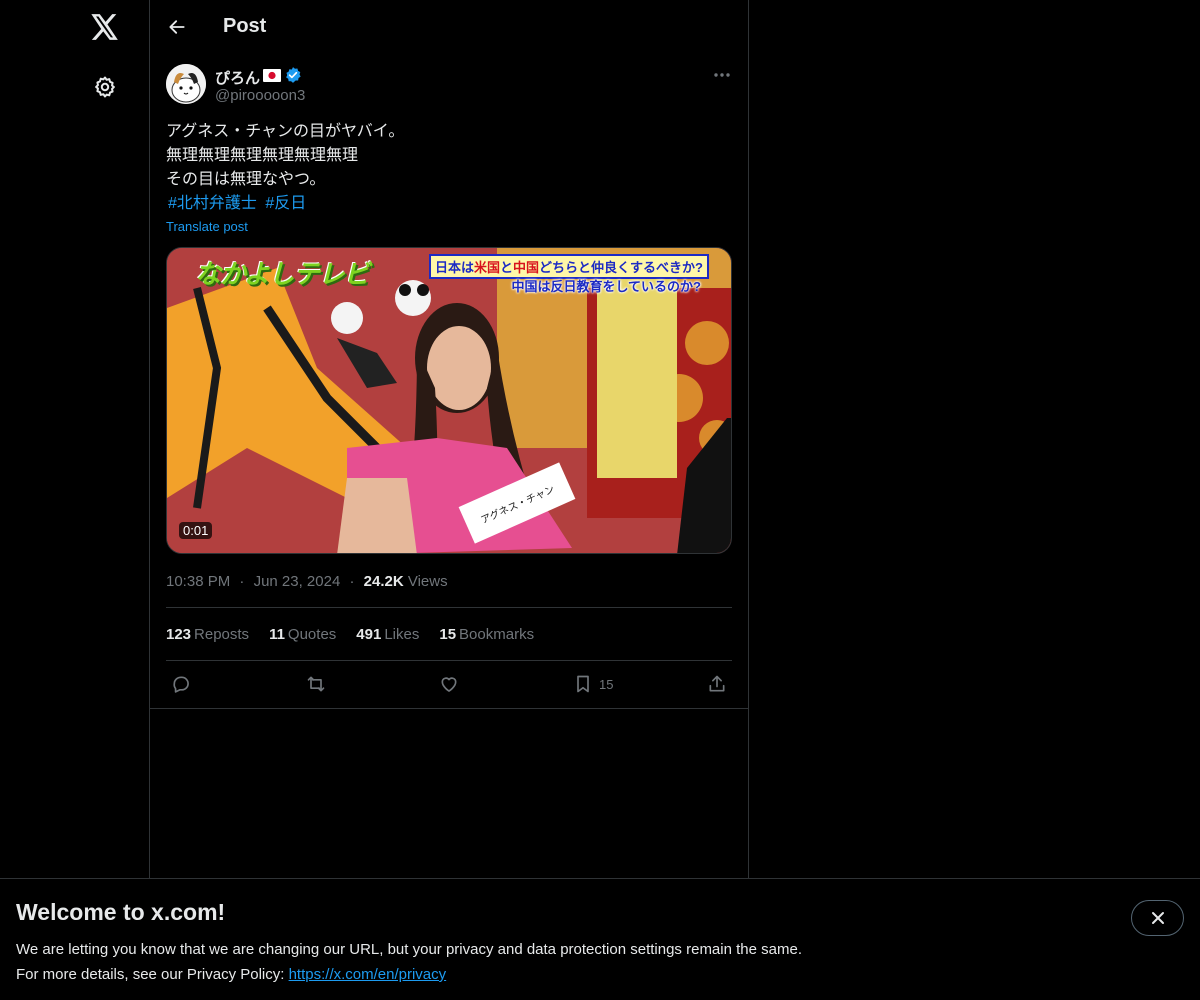 This screenshot has width=1200, height=1000. Describe the element at coordinates (606, 286) in the screenshot. I see `video-caption-secondary: 中国は反日教育をしているのか?` at that location.